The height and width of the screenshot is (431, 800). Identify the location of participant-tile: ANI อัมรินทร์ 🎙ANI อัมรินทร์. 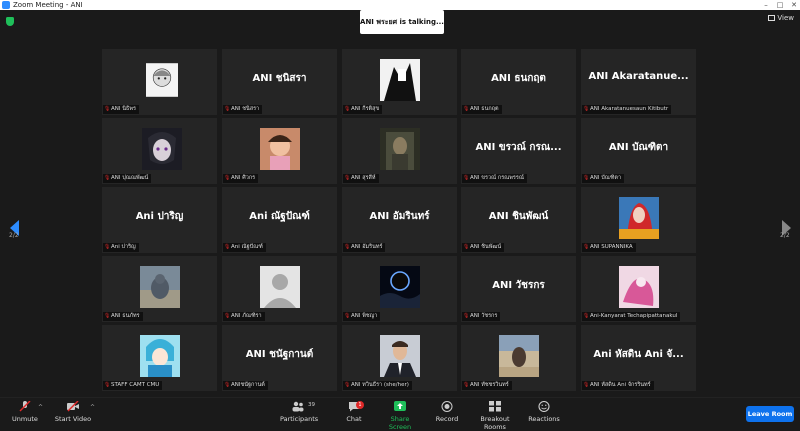
(399, 220).